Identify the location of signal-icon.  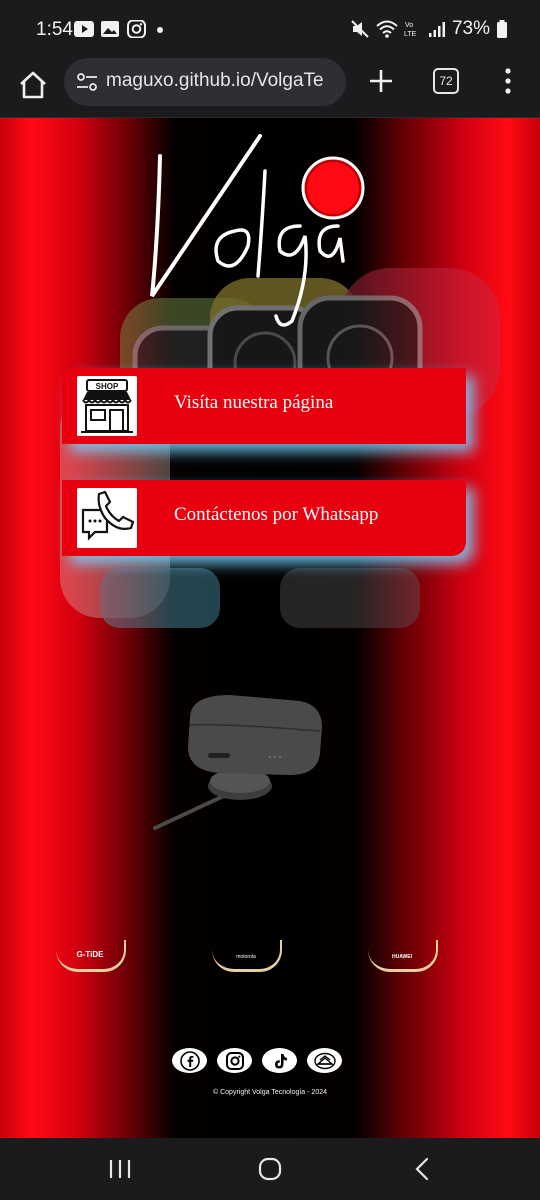
(436, 29).